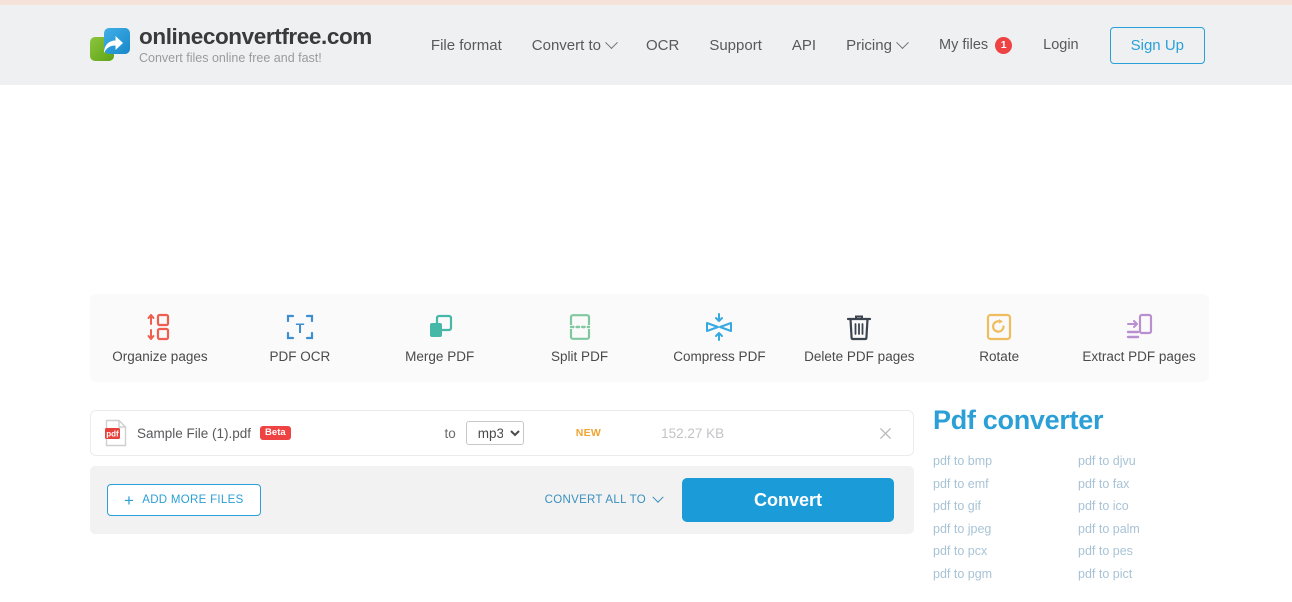  What do you see at coordinates (255, 36) in the screenshot?
I see `logo-title: onlineconvertfree.com` at bounding box center [255, 36].